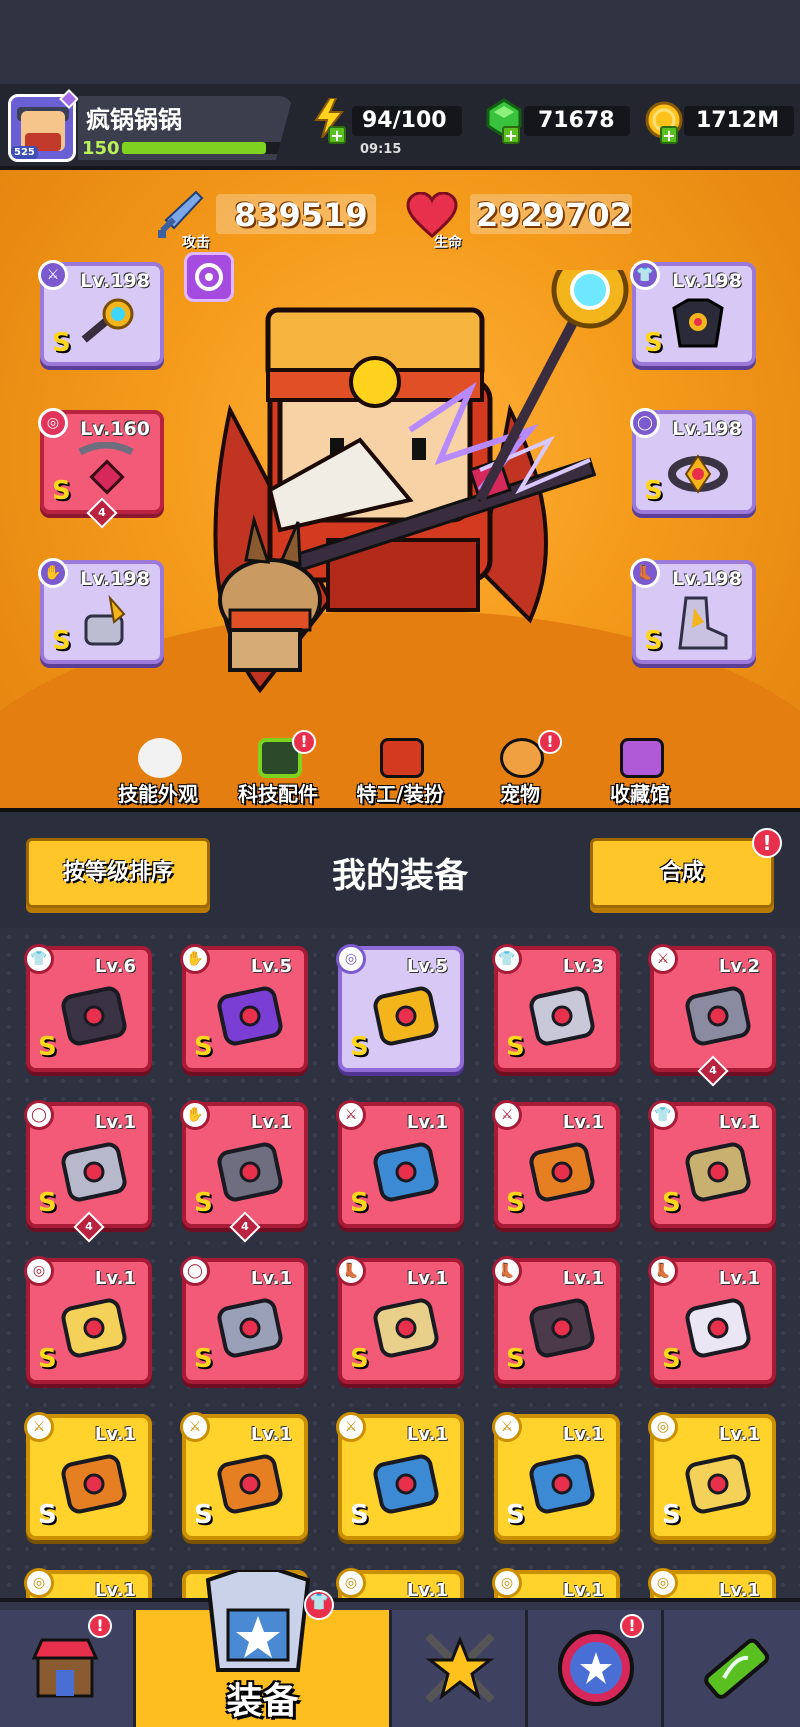 The image size is (800, 1727). What do you see at coordinates (557, 121) in the screenshot?
I see `gems-counter: + 71678` at bounding box center [557, 121].